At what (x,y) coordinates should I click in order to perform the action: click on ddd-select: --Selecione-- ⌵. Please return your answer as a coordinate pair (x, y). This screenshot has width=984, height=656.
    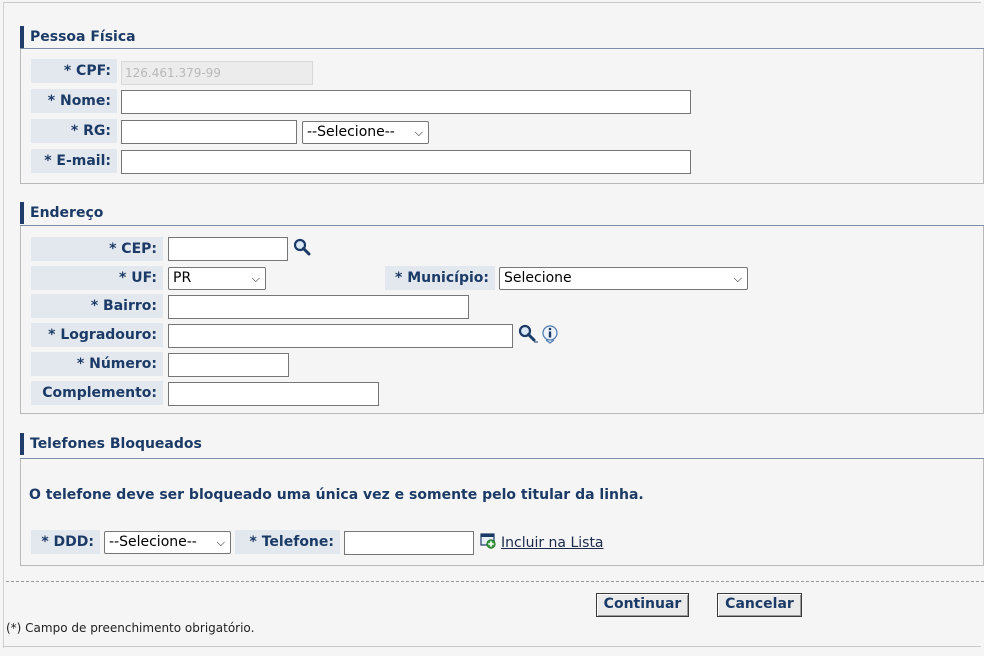
    Looking at the image, I should click on (167, 542).